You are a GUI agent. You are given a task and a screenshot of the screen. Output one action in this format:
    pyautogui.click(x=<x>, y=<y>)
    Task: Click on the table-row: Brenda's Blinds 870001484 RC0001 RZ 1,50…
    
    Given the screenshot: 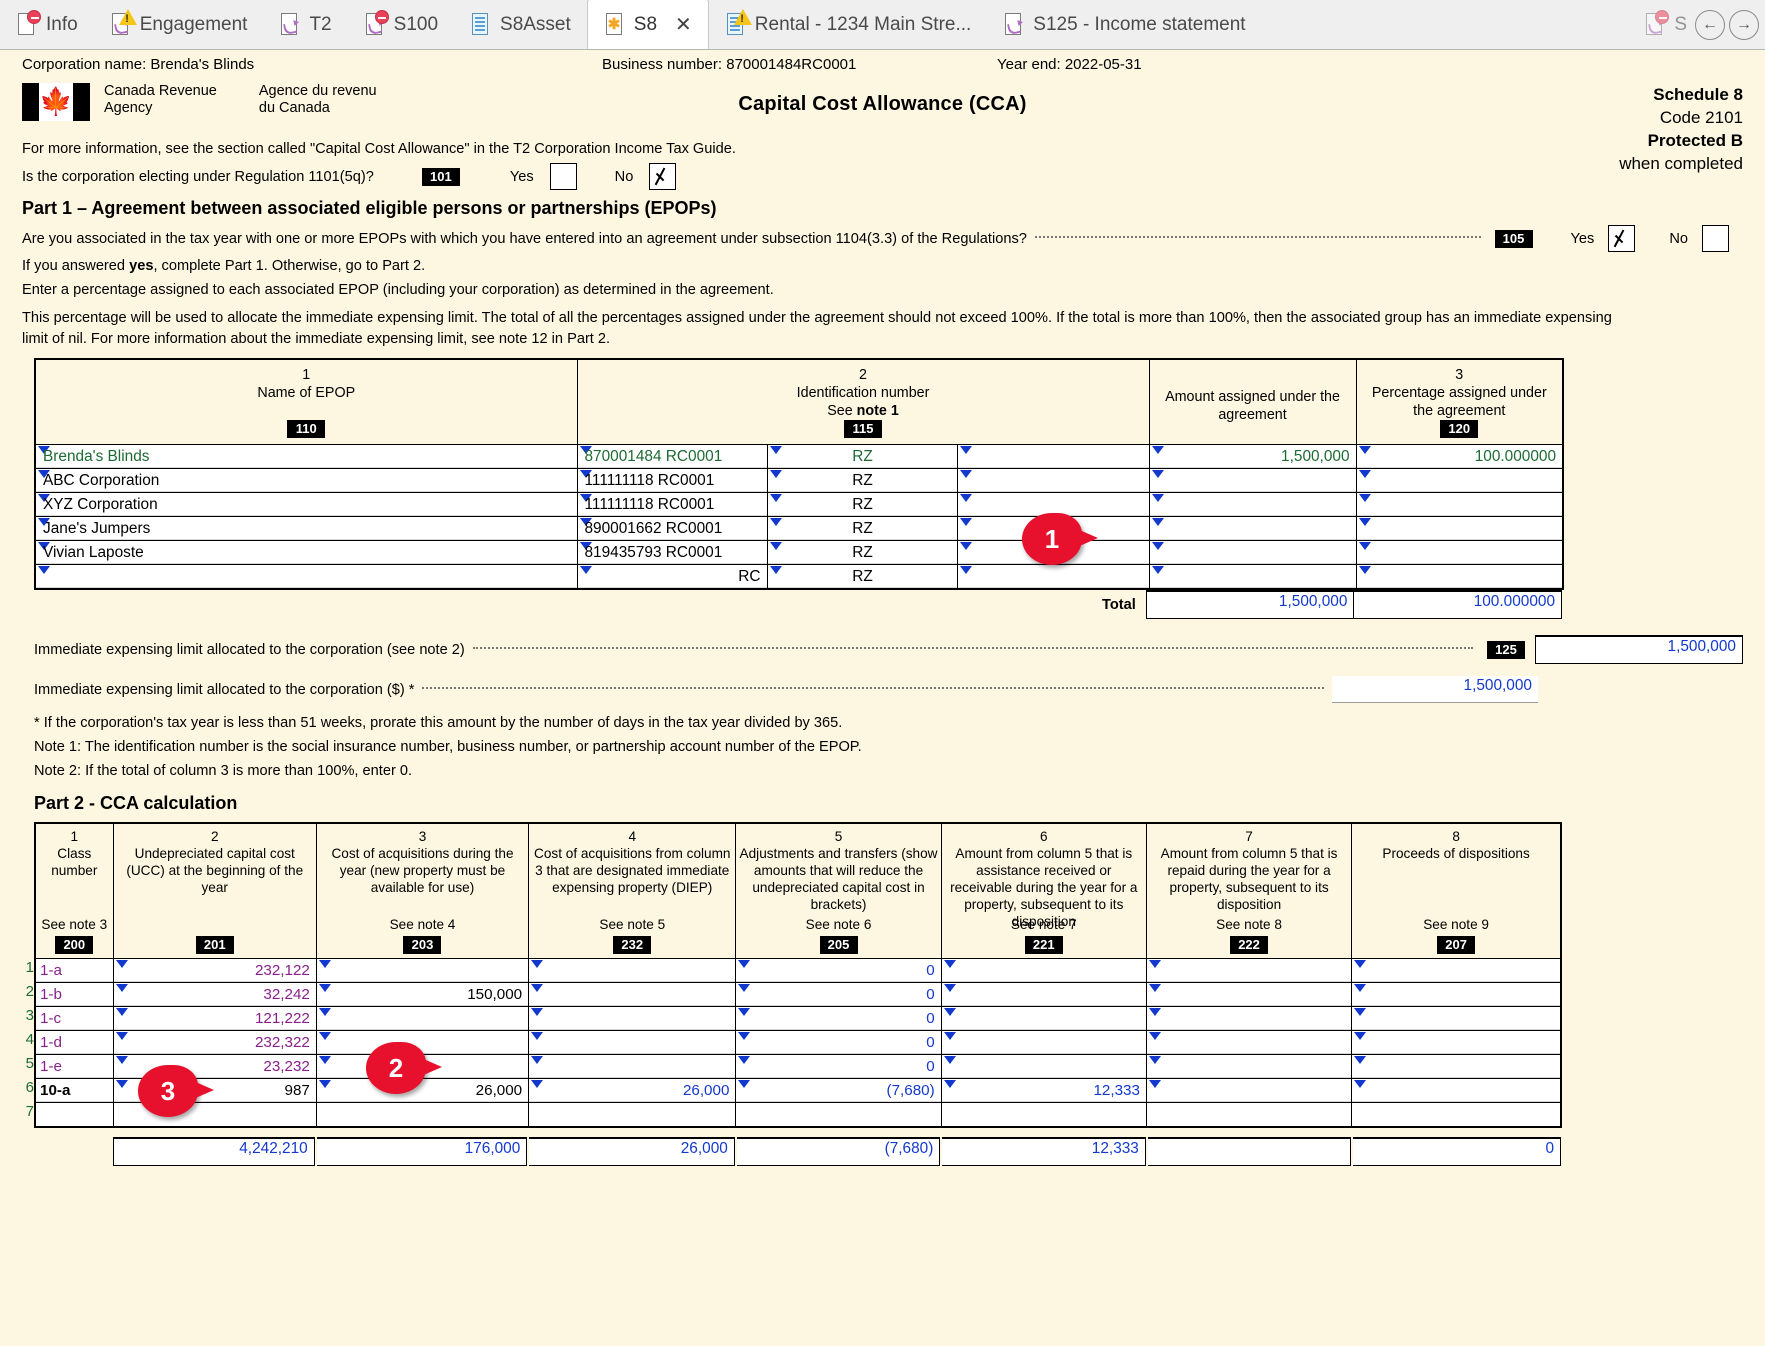 What is the action you would take?
    pyautogui.click(x=799, y=456)
    